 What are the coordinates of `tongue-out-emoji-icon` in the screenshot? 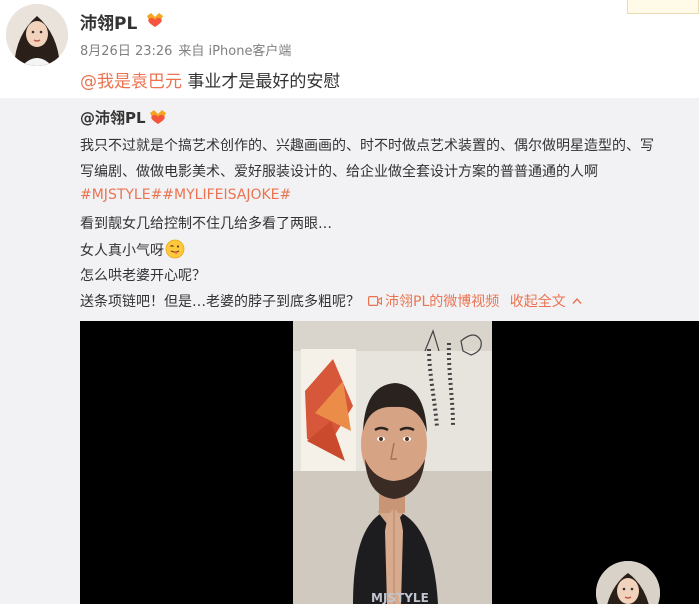 It's located at (175, 249).